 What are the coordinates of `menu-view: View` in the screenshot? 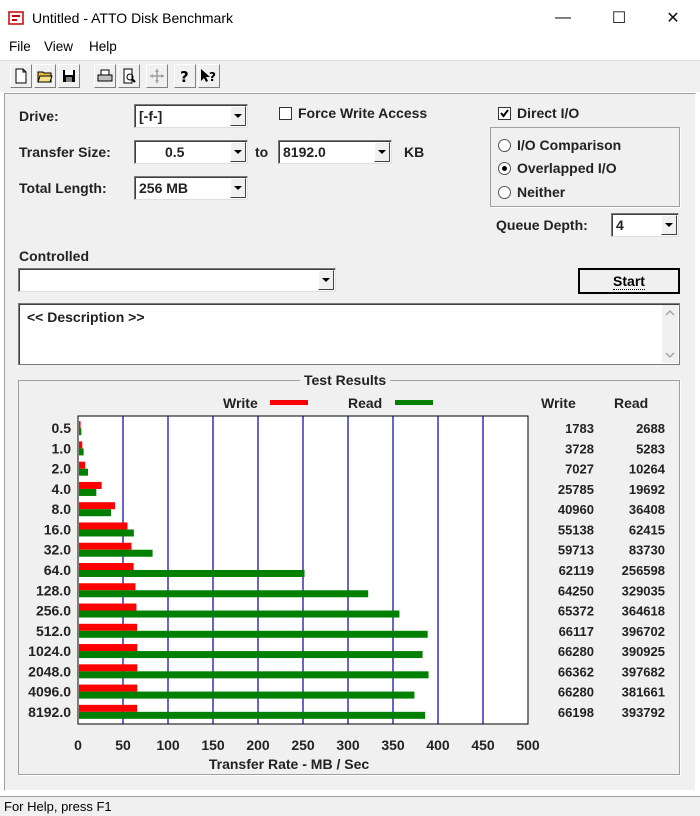 It's located at (58, 46).